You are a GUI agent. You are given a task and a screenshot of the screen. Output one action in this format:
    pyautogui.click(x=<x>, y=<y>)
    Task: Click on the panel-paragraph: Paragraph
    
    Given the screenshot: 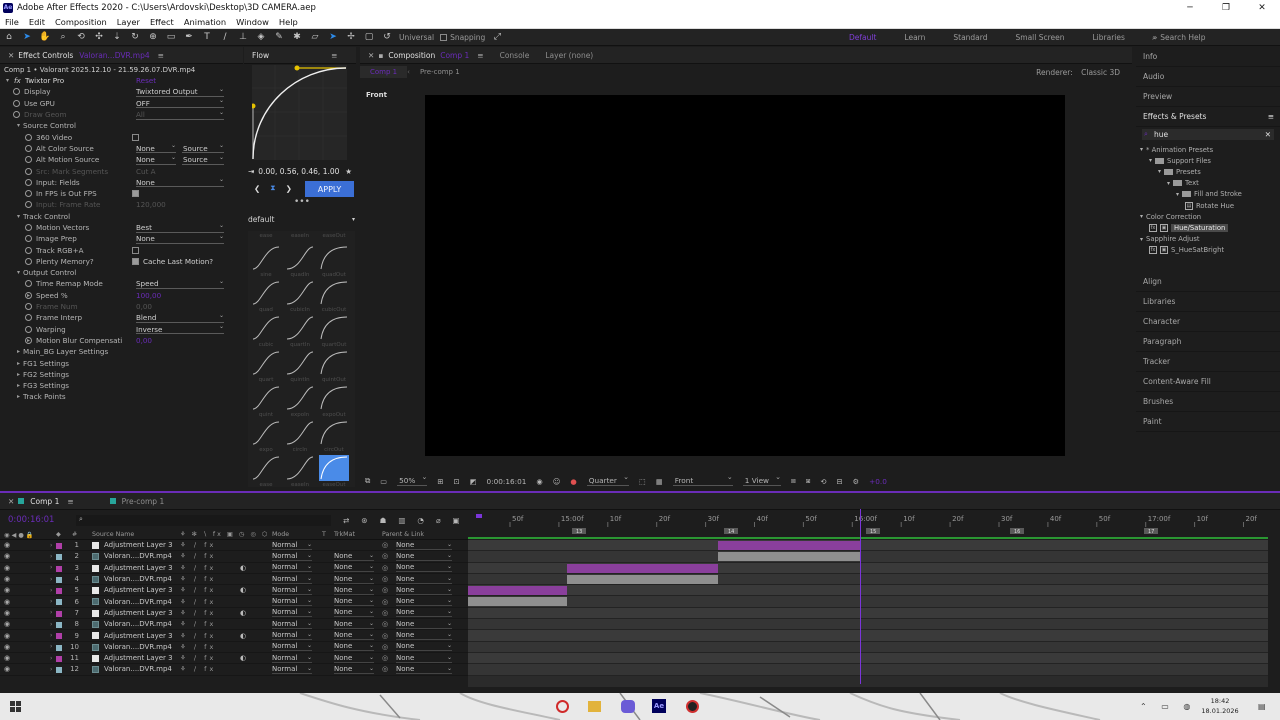 What is the action you would take?
    pyautogui.click(x=1208, y=342)
    